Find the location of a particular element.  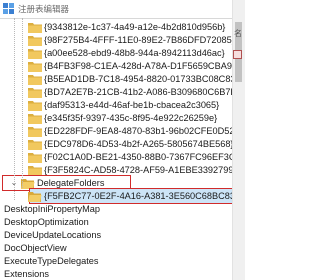

window-title: 注册表编辑器 is located at coordinates (44, 9).